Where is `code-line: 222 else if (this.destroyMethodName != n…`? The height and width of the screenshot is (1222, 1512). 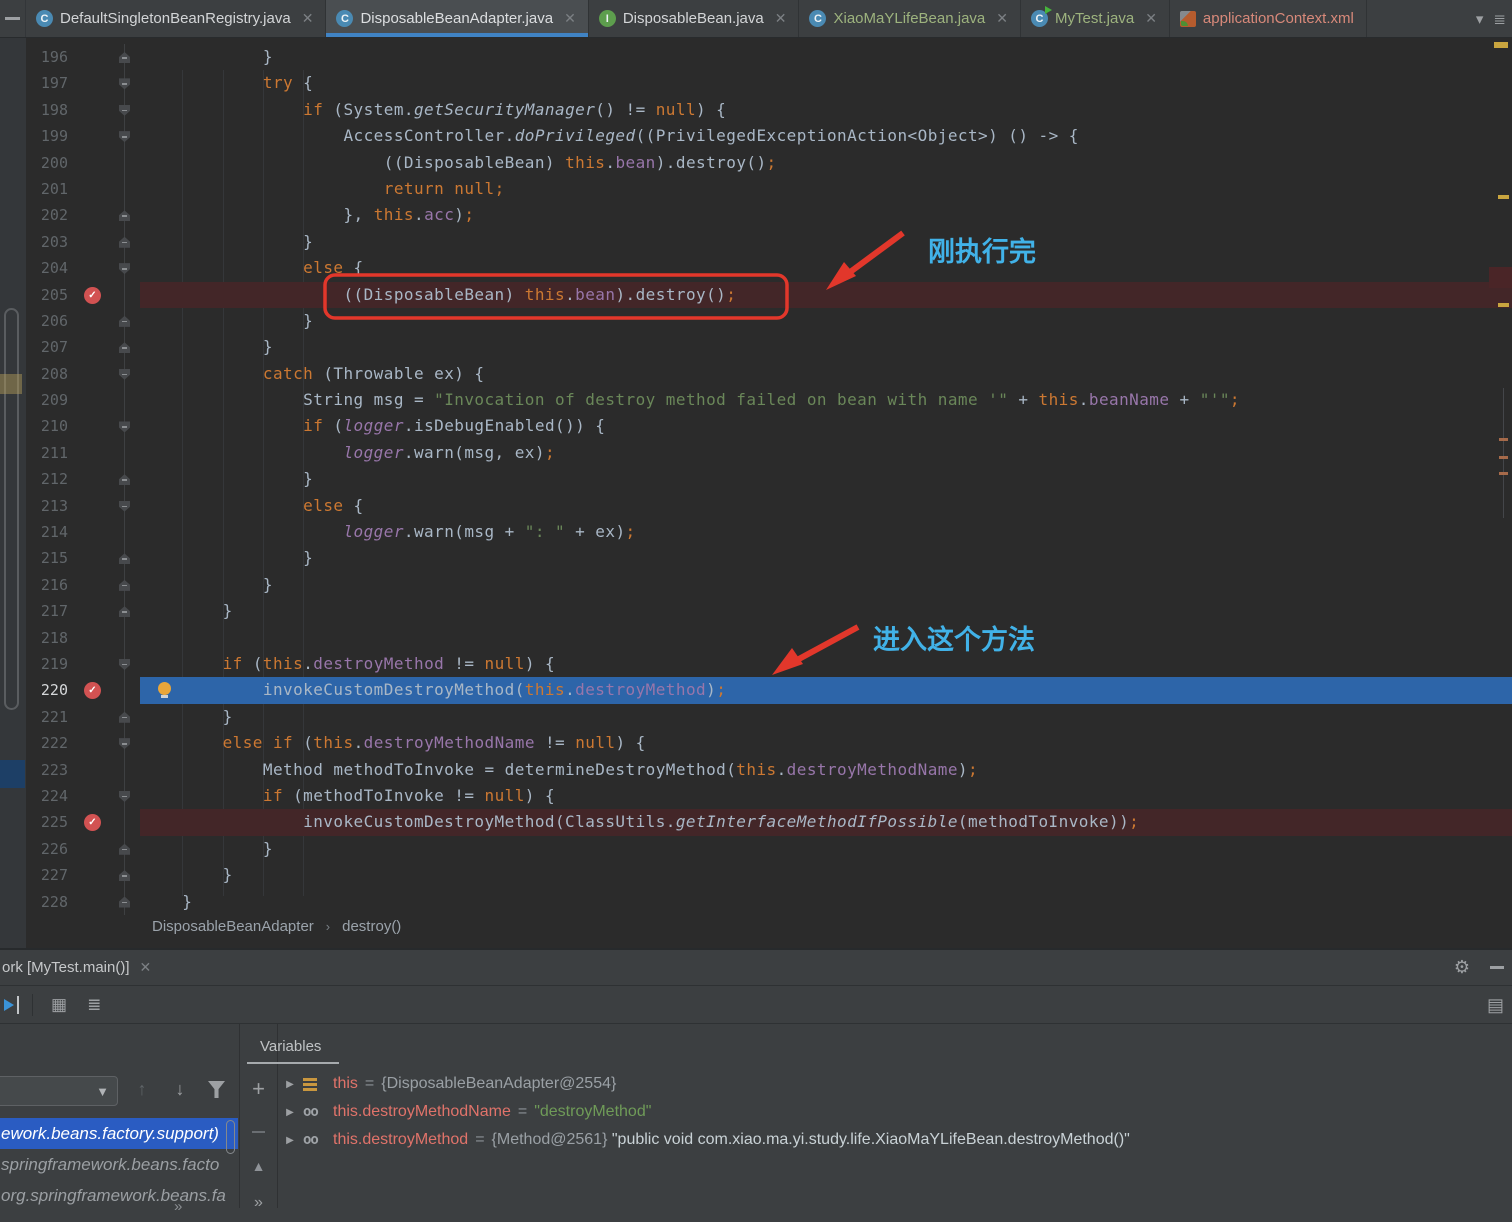 code-line: 222 else if (this.destroyMethodName != n… is located at coordinates (756, 743).